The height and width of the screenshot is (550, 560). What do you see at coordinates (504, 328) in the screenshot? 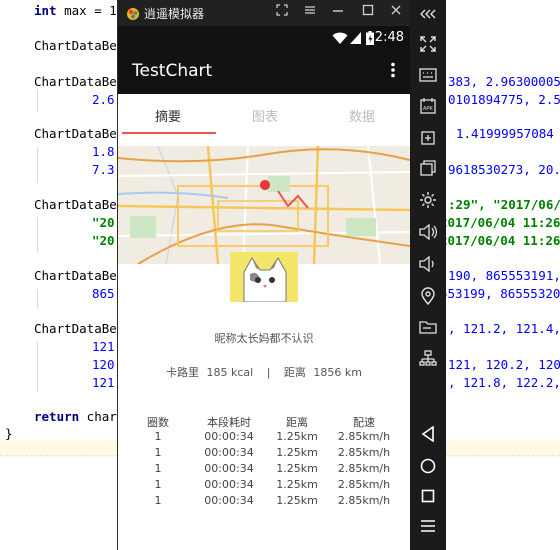
I see `code-line-tail: , 121.2, 121.4,` at bounding box center [504, 328].